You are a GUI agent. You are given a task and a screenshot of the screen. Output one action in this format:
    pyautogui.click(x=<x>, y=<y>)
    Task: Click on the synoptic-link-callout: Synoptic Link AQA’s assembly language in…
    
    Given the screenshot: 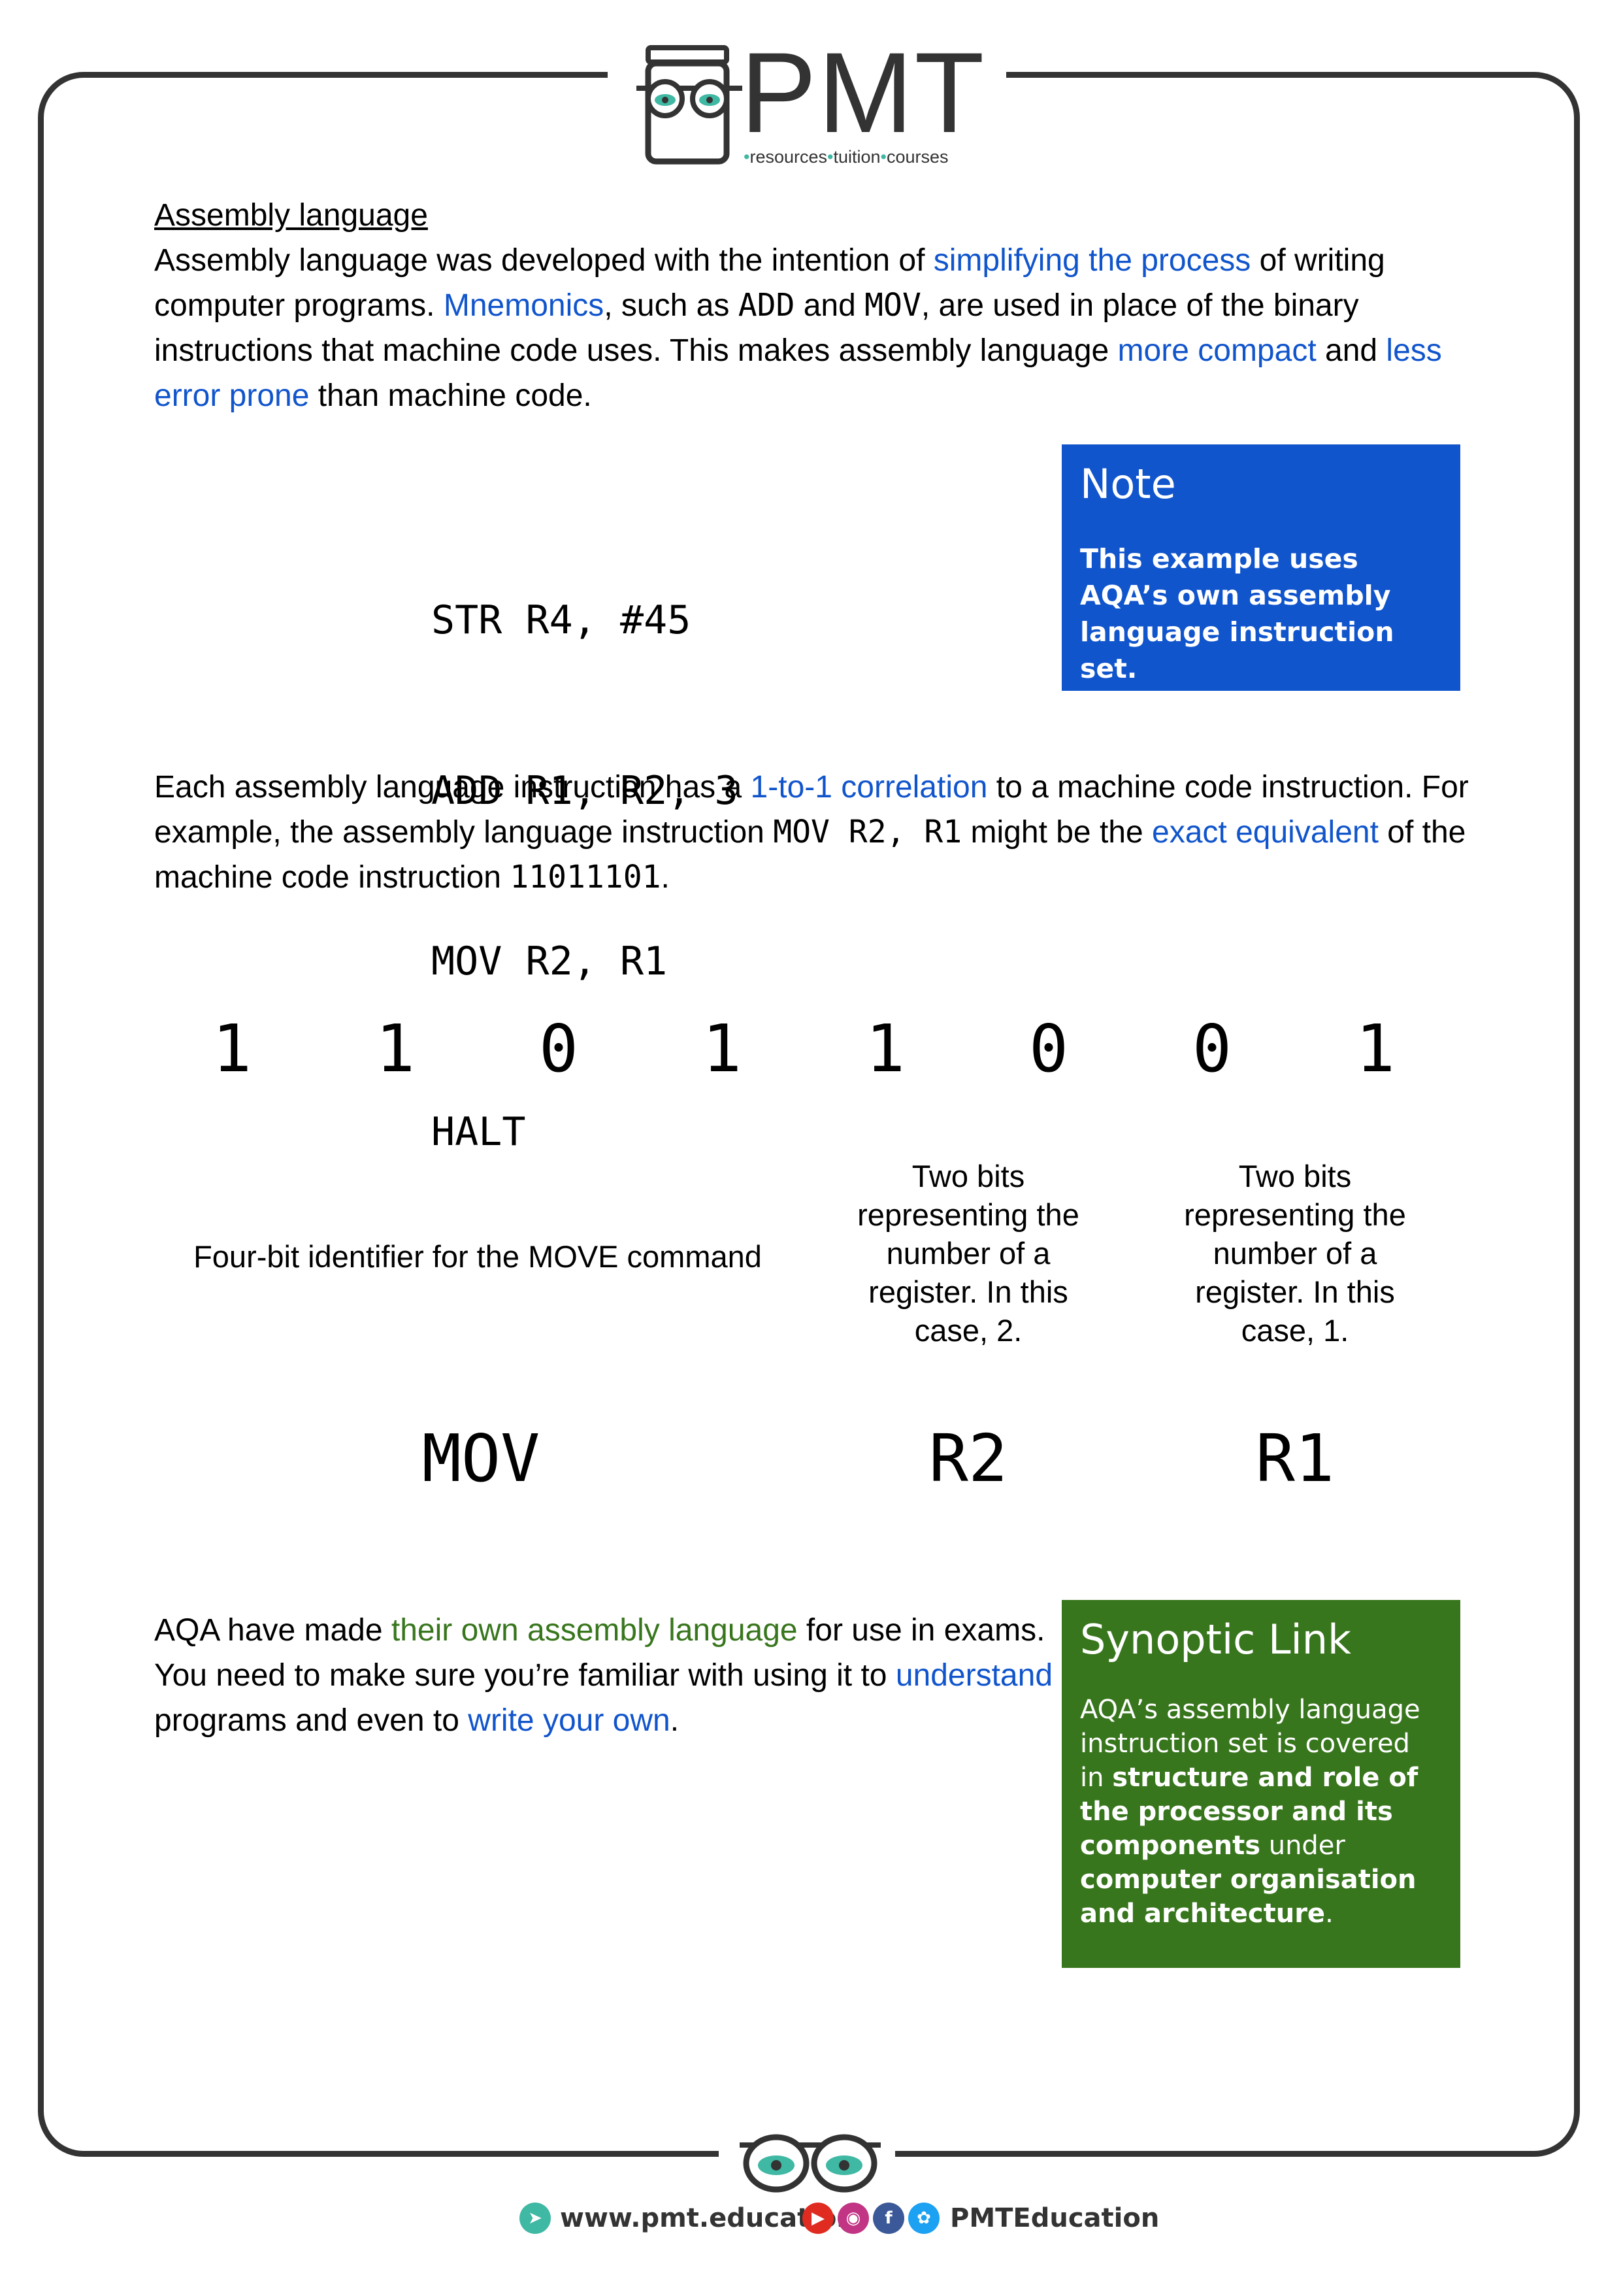 What is the action you would take?
    pyautogui.click(x=1261, y=1784)
    